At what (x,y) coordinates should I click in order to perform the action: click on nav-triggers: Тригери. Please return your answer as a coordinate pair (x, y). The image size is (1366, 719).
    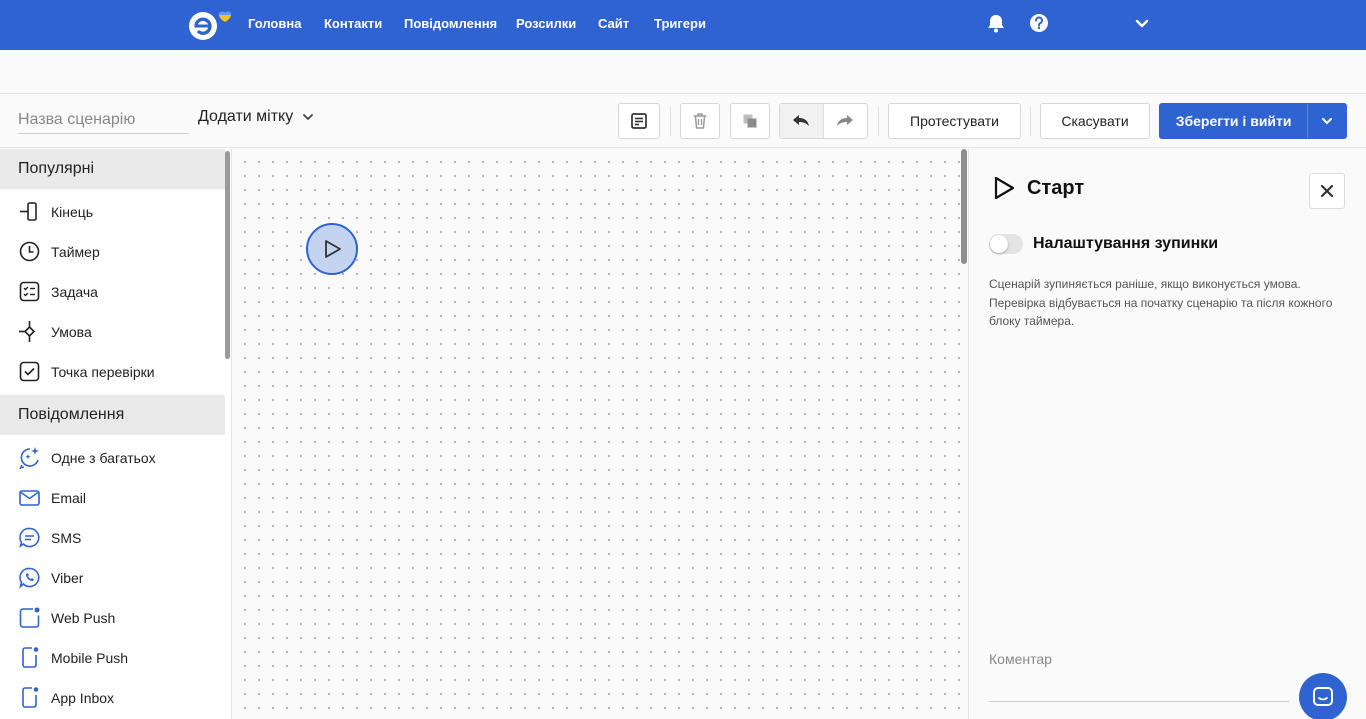
    Looking at the image, I should click on (680, 23).